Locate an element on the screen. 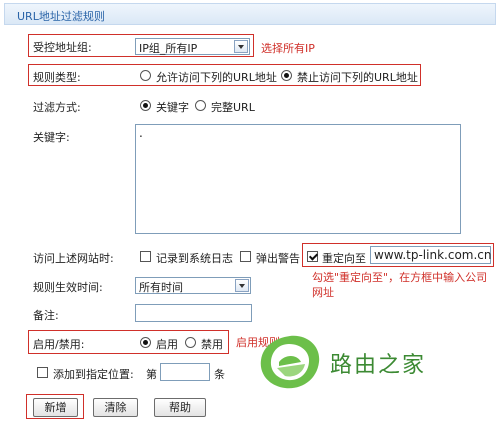 Image resolution: width=500 pixels, height=421 pixels. log-checkbox is located at coordinates (145, 256).